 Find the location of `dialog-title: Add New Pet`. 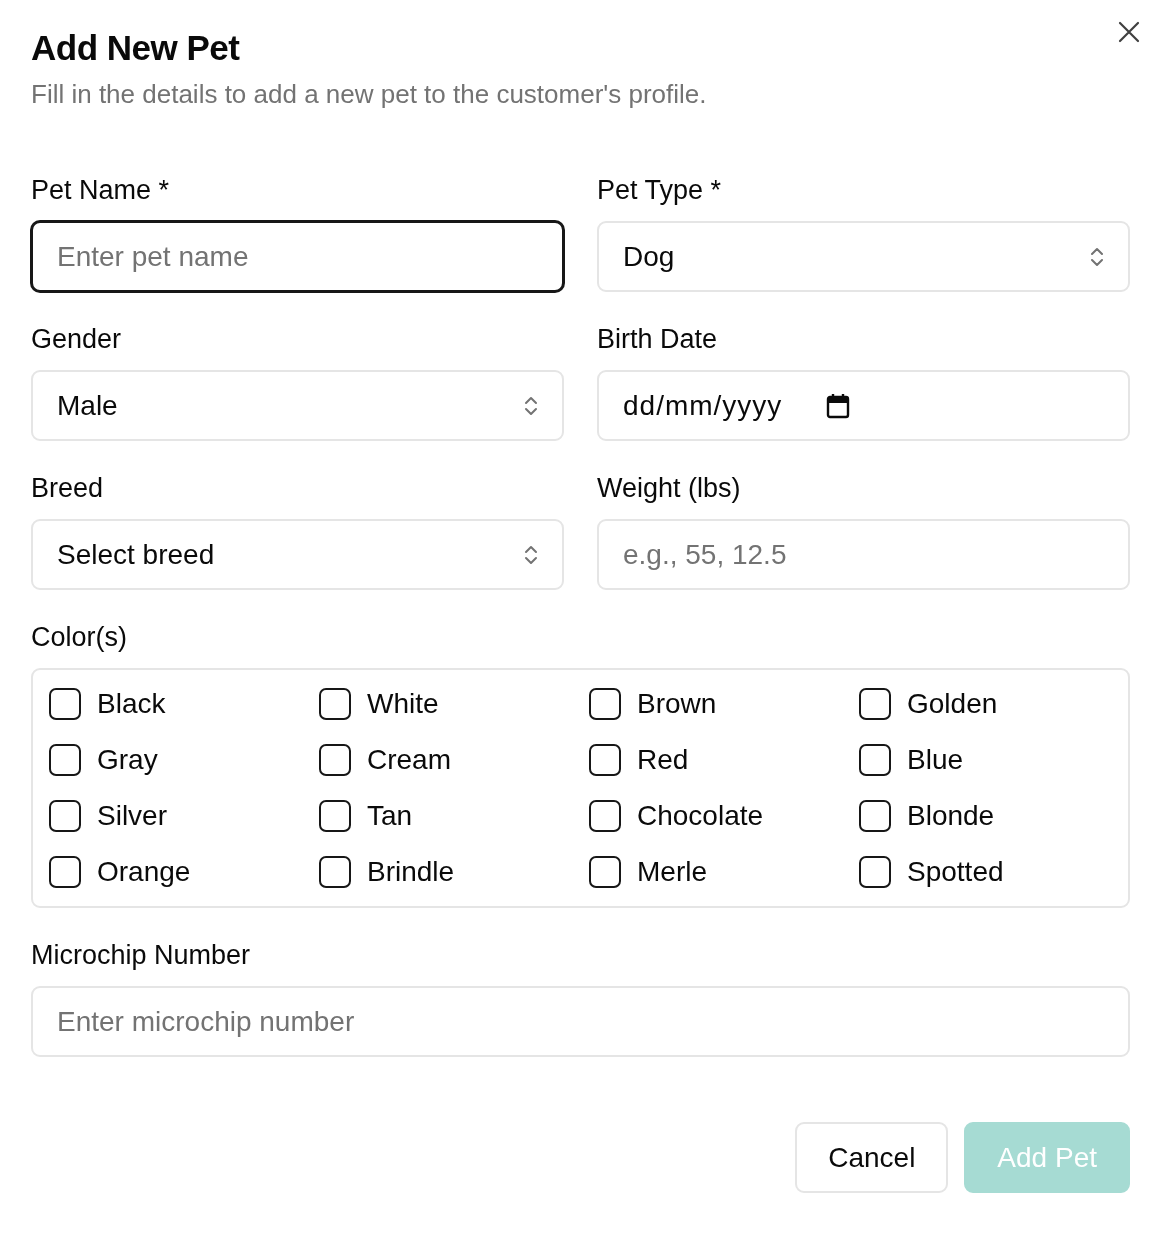

dialog-title: Add New Pet is located at coordinates (136, 48).